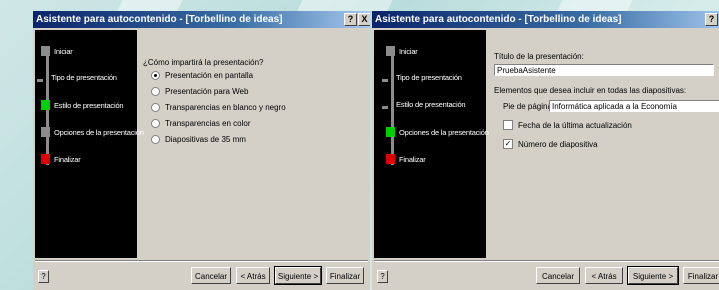  I want to click on radio-color-transparencies: Transparencias en color, so click(201, 123).